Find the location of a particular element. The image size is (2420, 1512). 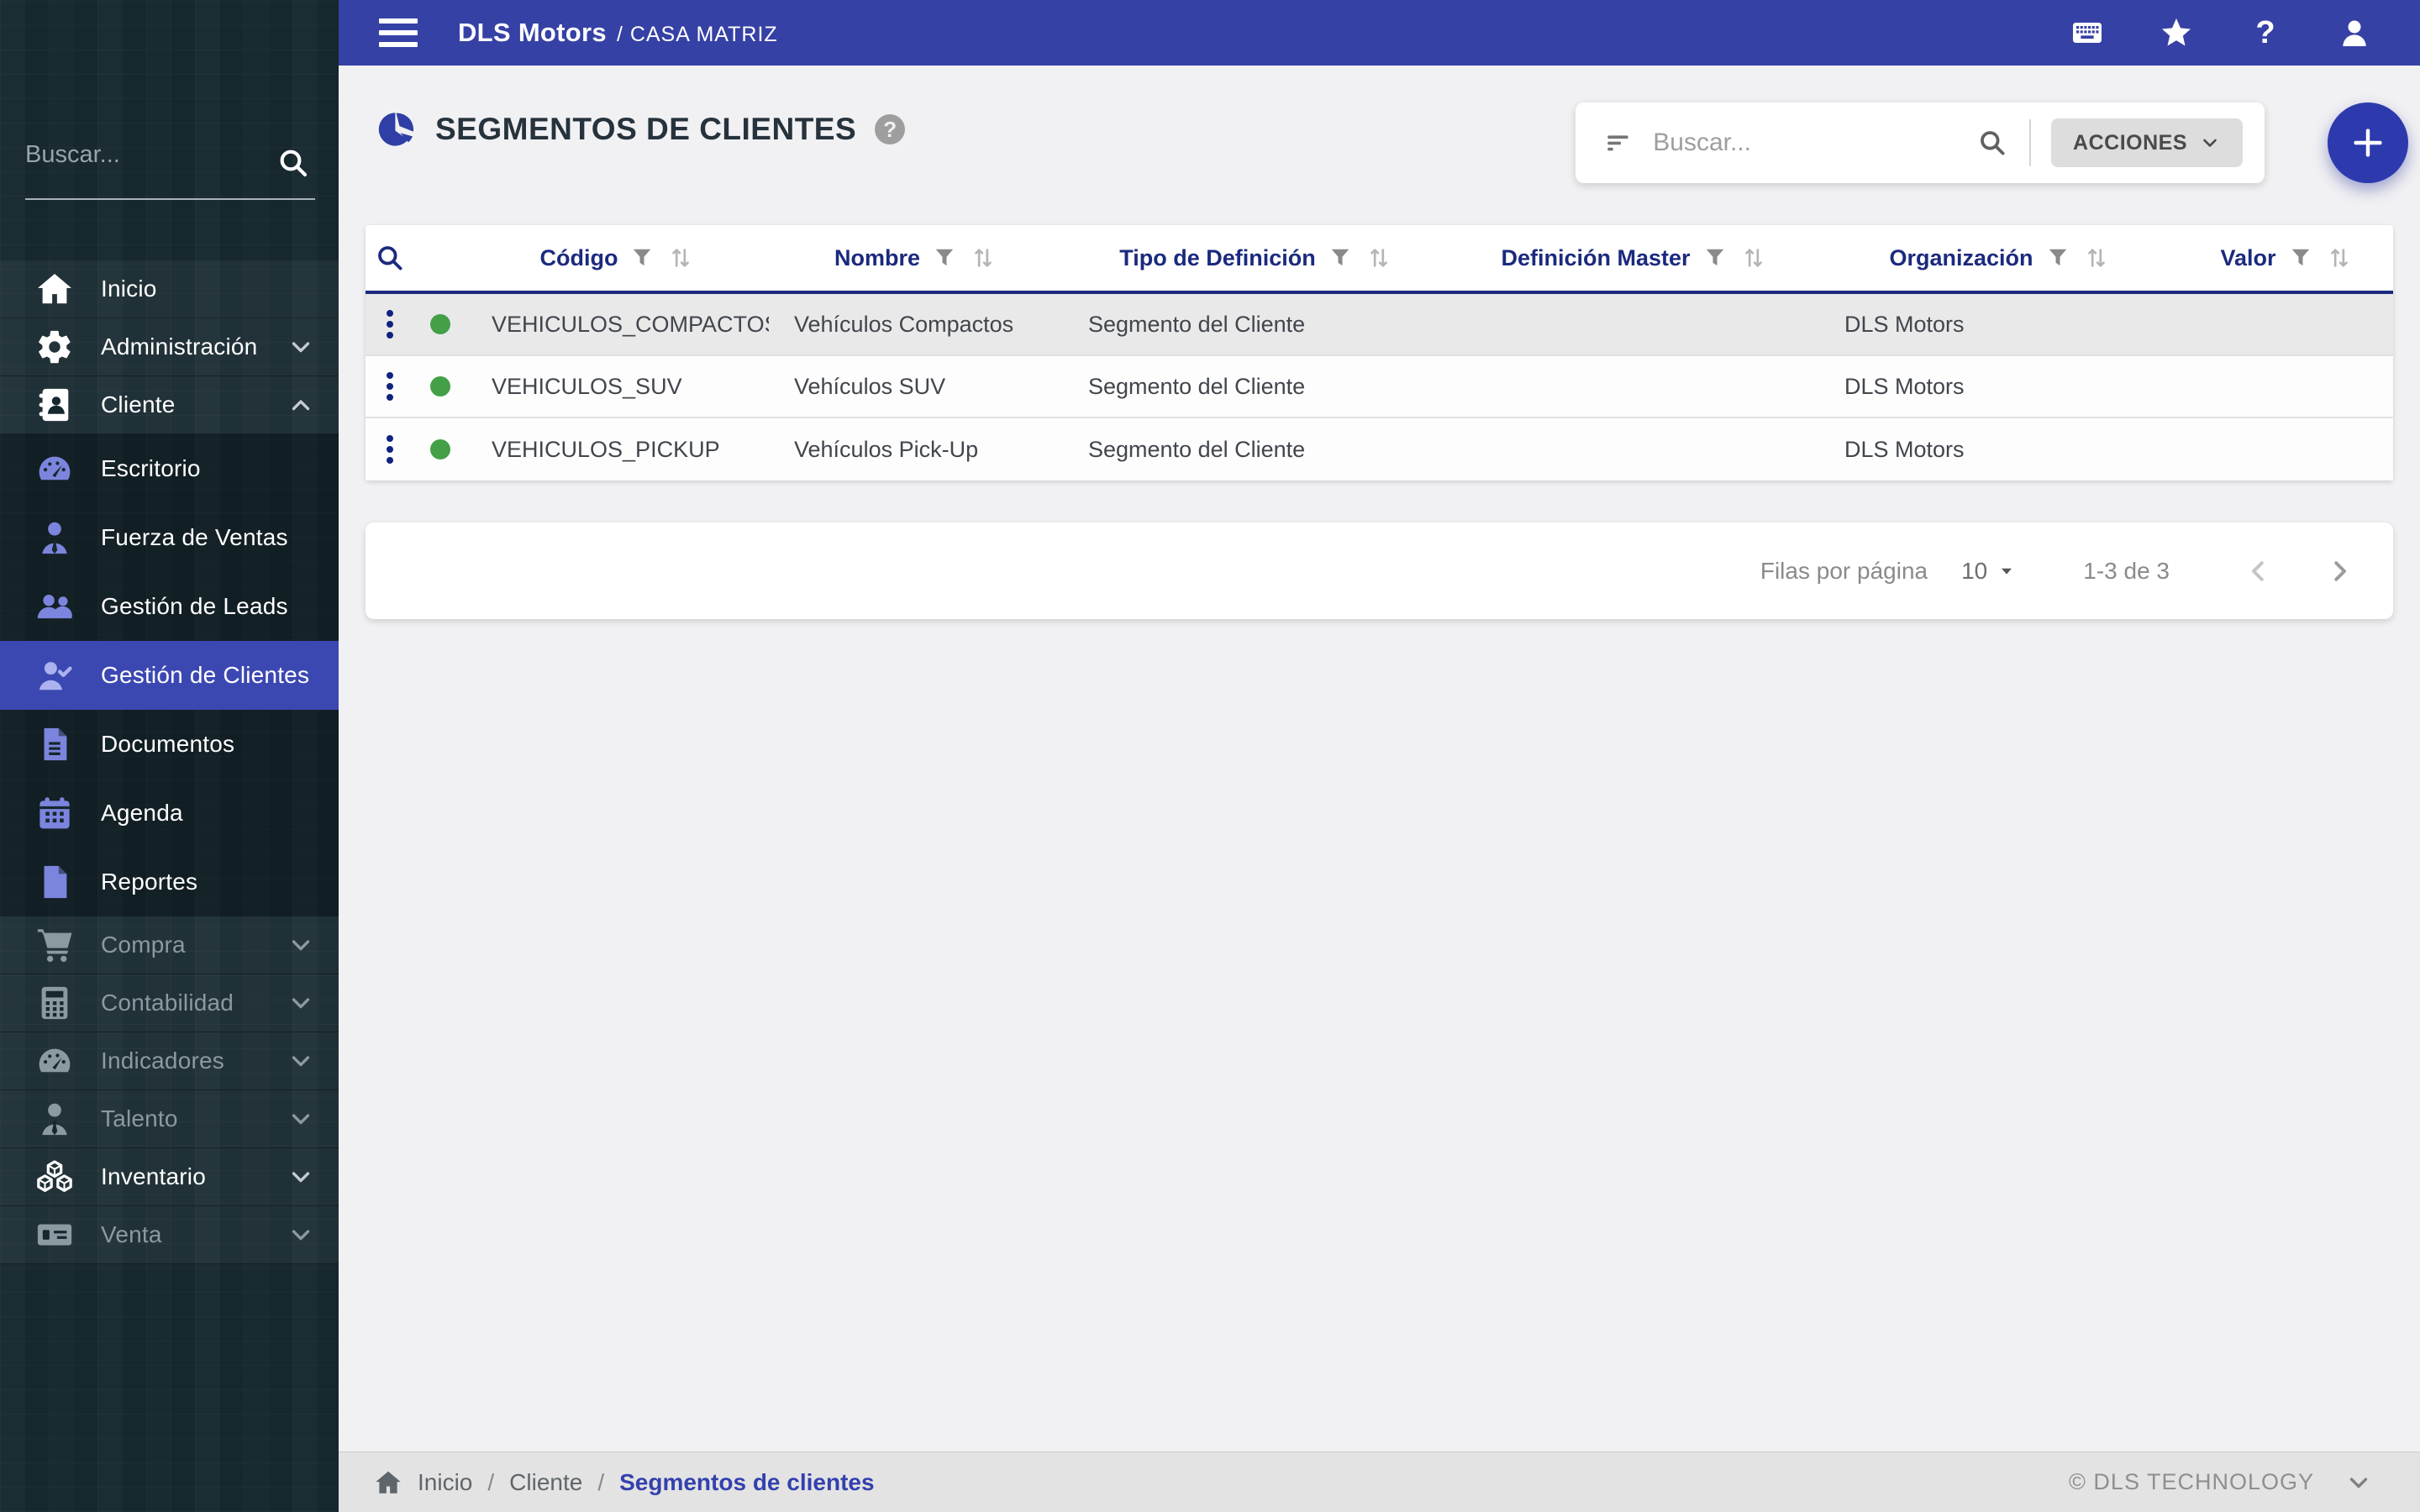

column-header-0: Código is located at coordinates (617, 258).